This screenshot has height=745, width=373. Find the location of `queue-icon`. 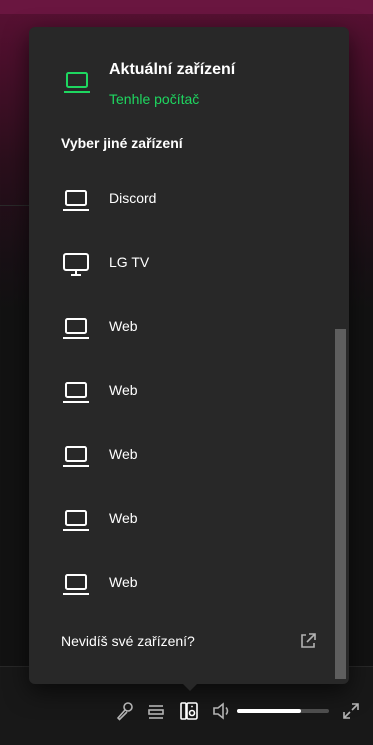

queue-icon is located at coordinates (156, 711).